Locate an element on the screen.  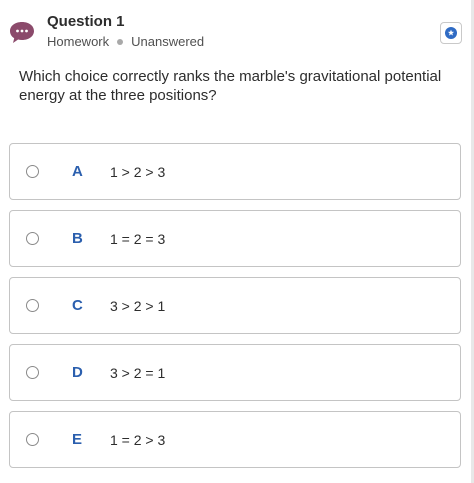
bookmark-button is located at coordinates (451, 33).